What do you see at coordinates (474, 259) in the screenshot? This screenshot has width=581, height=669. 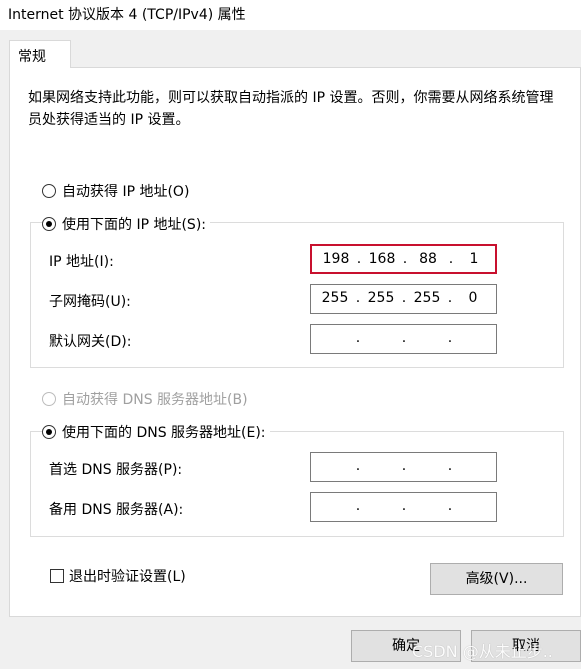 I see `ip-octet-4: 1` at bounding box center [474, 259].